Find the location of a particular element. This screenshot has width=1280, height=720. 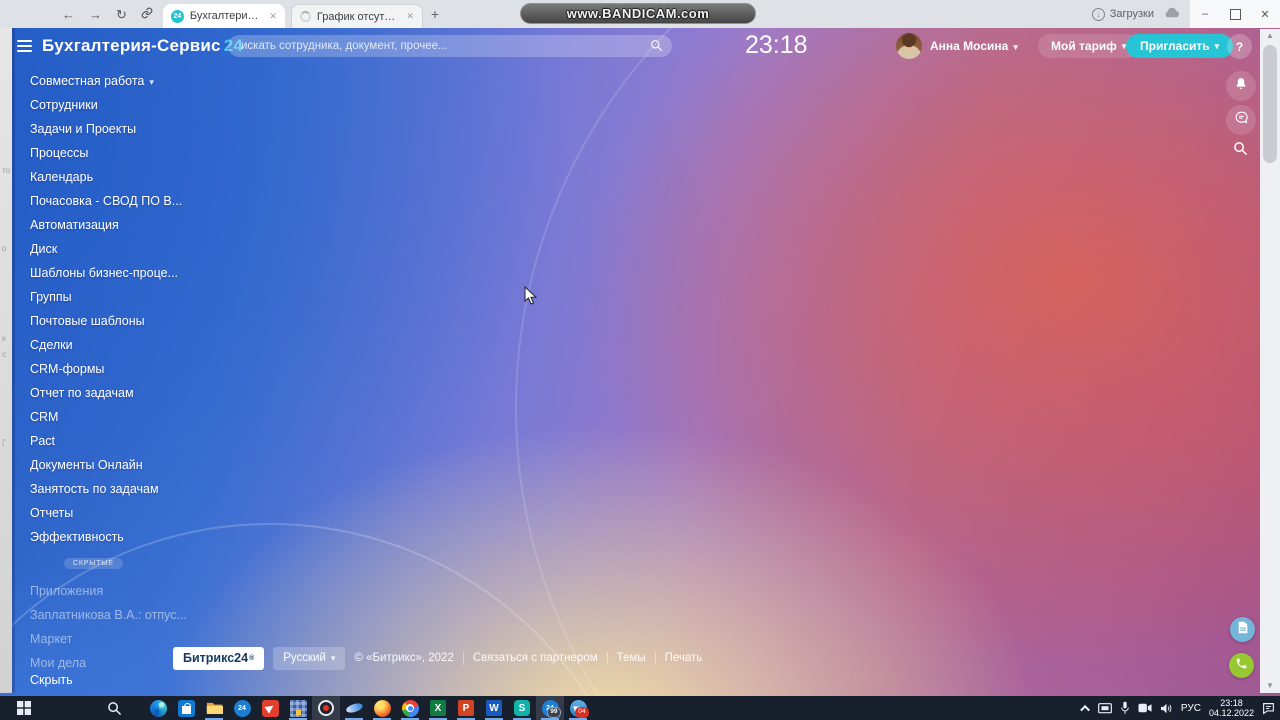

sidebar-item-crm-formy: CRM-формы is located at coordinates (106, 369).